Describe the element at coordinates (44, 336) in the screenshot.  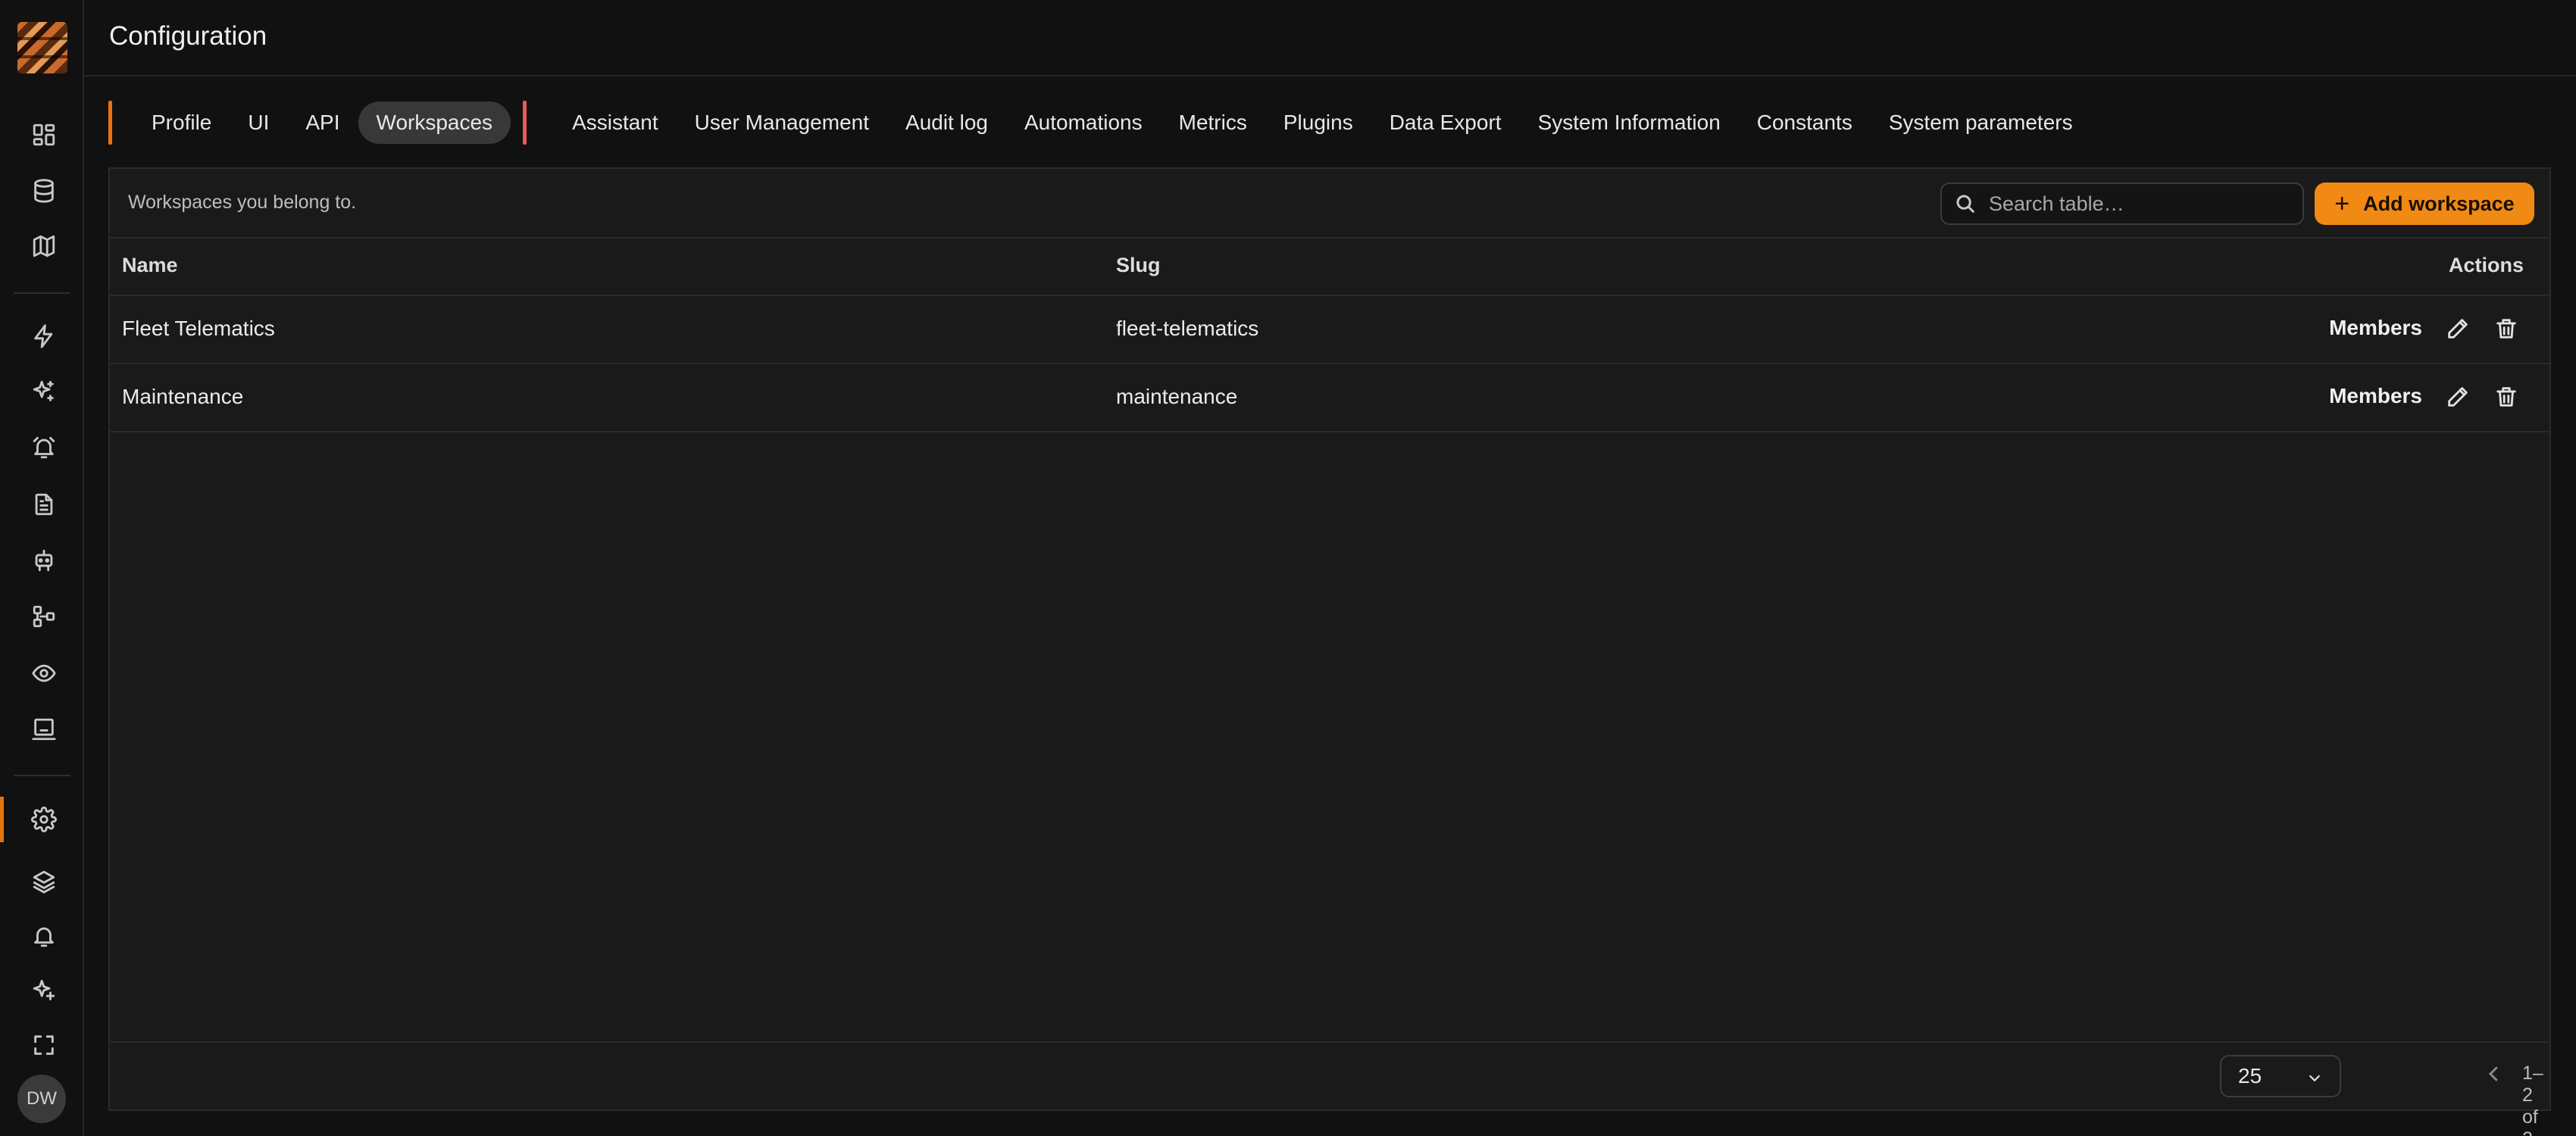
I see `lightning-icon` at that location.